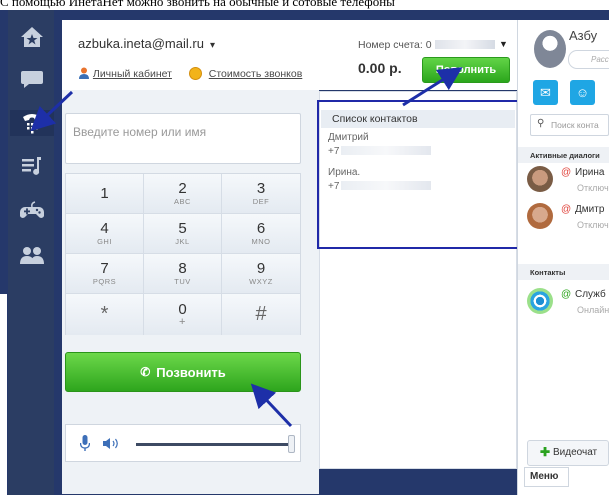 Image resolution: width=609 pixels, height=495 pixels. I want to click on key-letters: MNO, so click(261, 241).